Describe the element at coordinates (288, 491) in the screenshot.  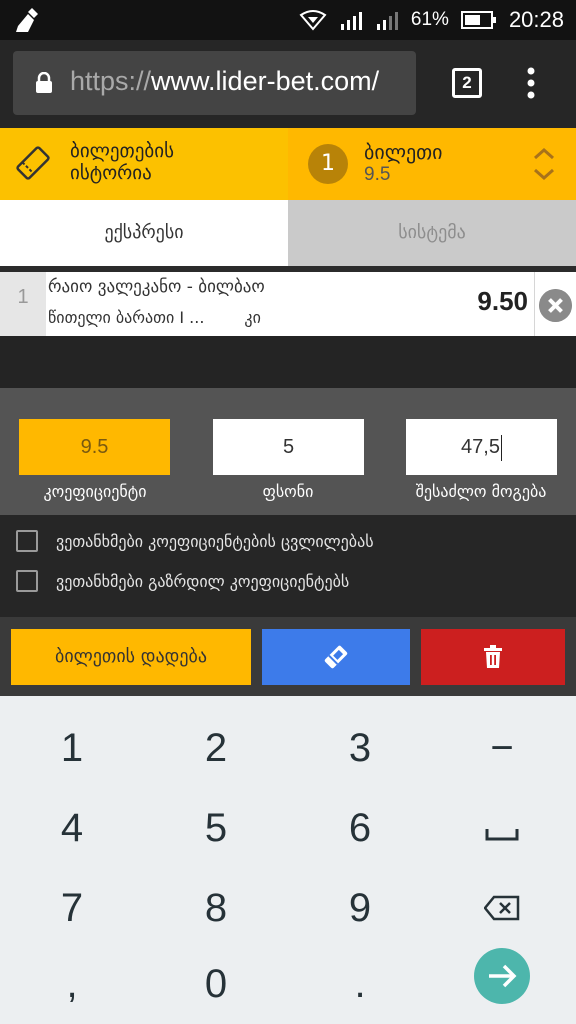
I see `stake-label: ფსონი` at that location.